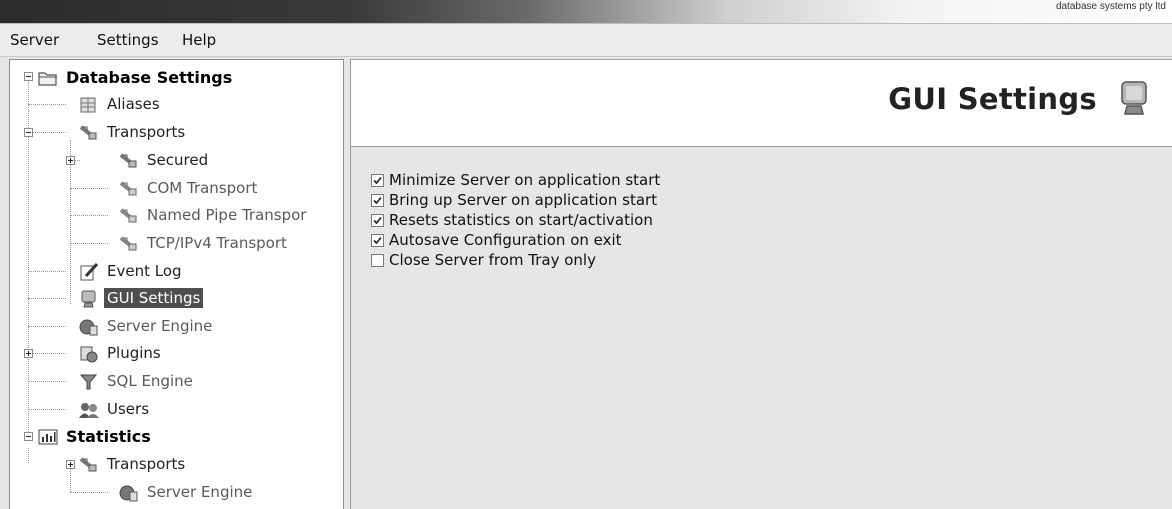 This screenshot has height=509, width=1172. What do you see at coordinates (128, 409) in the screenshot?
I see `tree-label: Users` at bounding box center [128, 409].